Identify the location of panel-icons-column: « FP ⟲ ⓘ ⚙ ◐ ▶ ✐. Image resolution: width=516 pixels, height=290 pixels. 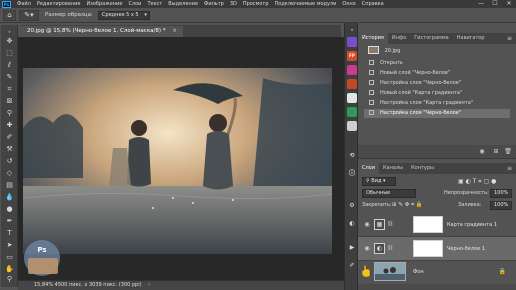
(351, 156).